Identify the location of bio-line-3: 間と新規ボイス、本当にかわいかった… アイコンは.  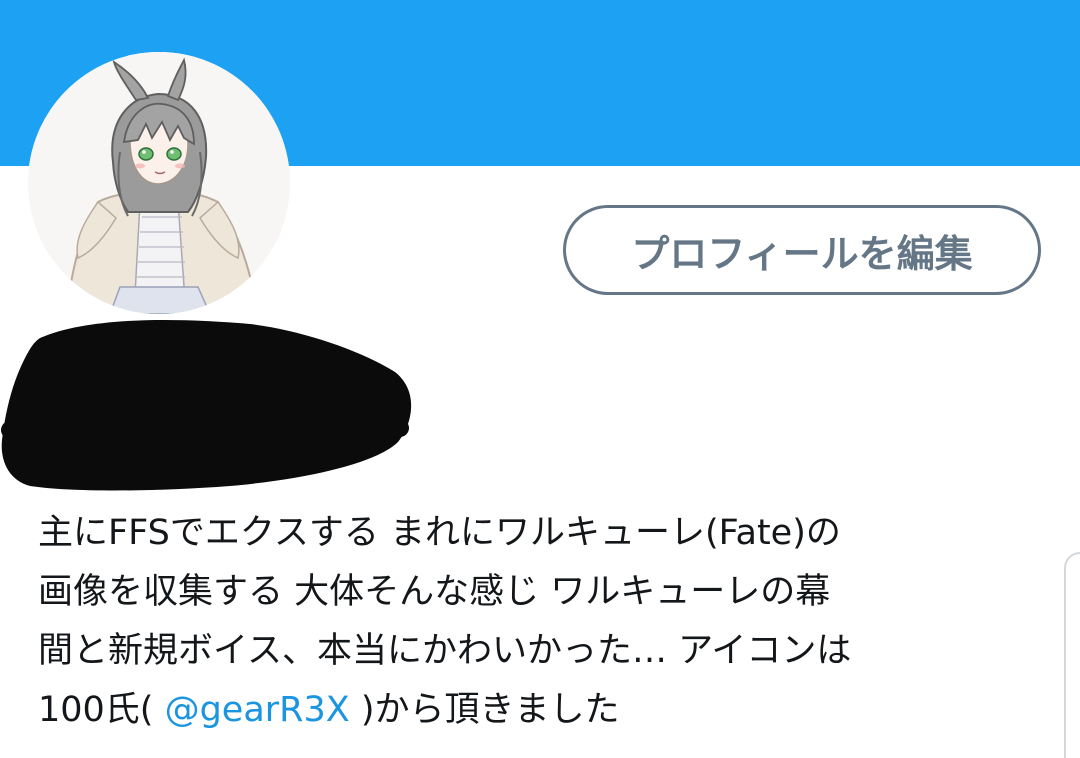
(445, 651).